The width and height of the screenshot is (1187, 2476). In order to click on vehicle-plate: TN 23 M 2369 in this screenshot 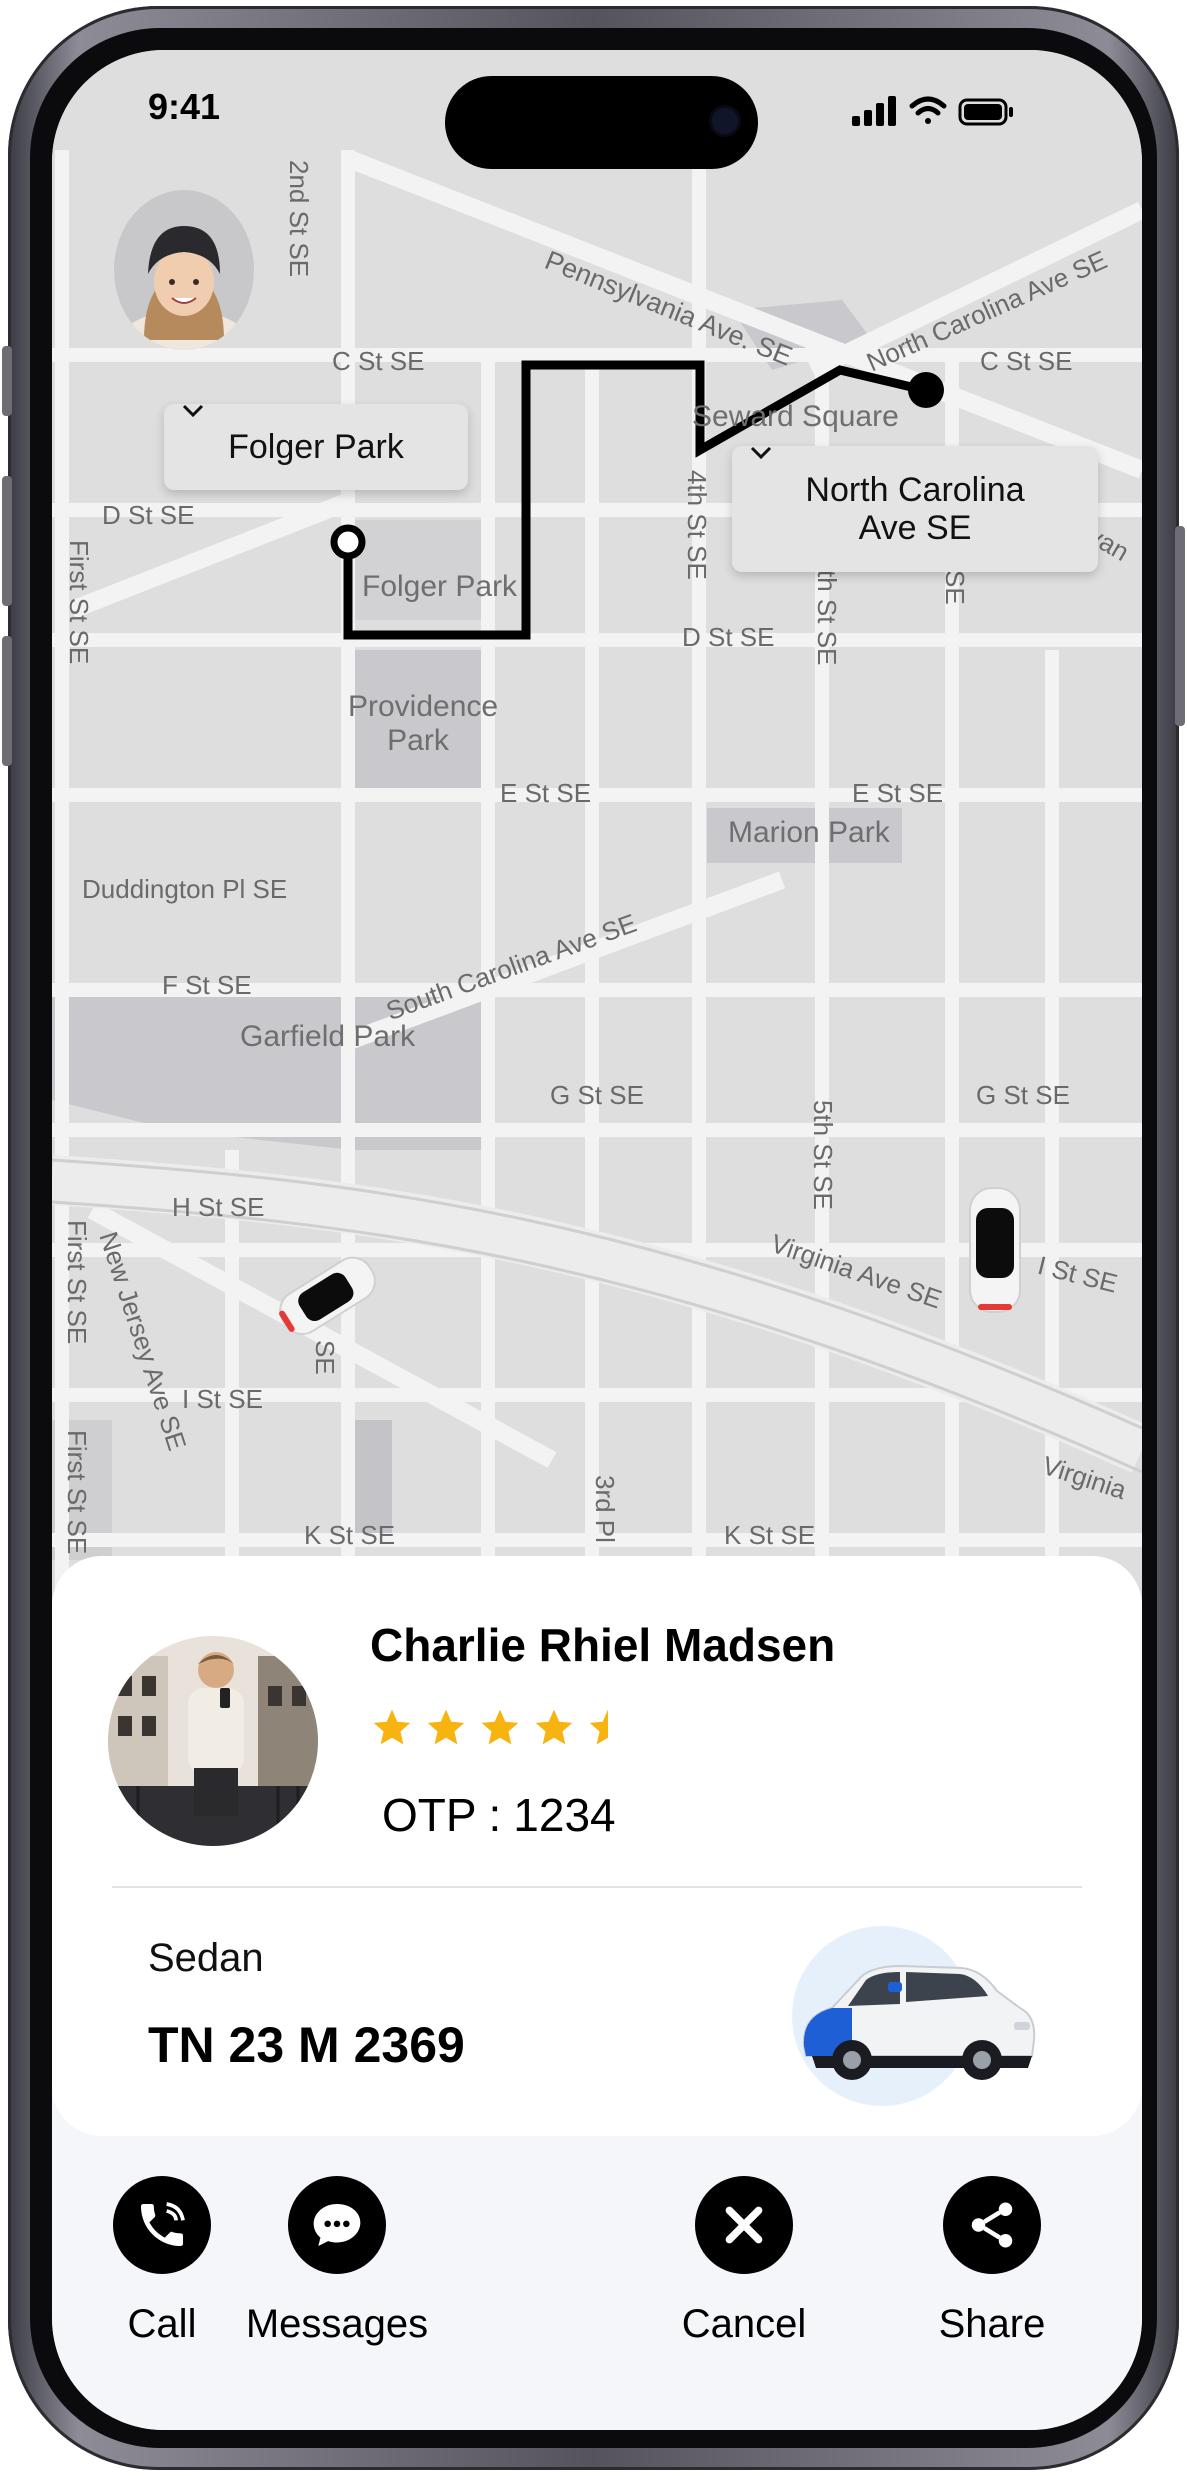, I will do `click(306, 2045)`.